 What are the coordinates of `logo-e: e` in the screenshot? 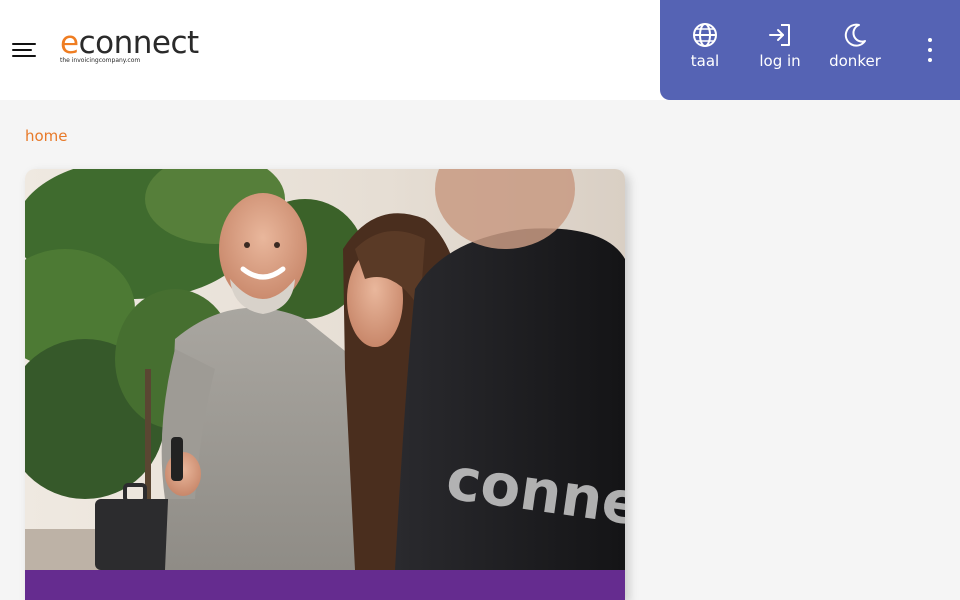 It's located at (69, 43).